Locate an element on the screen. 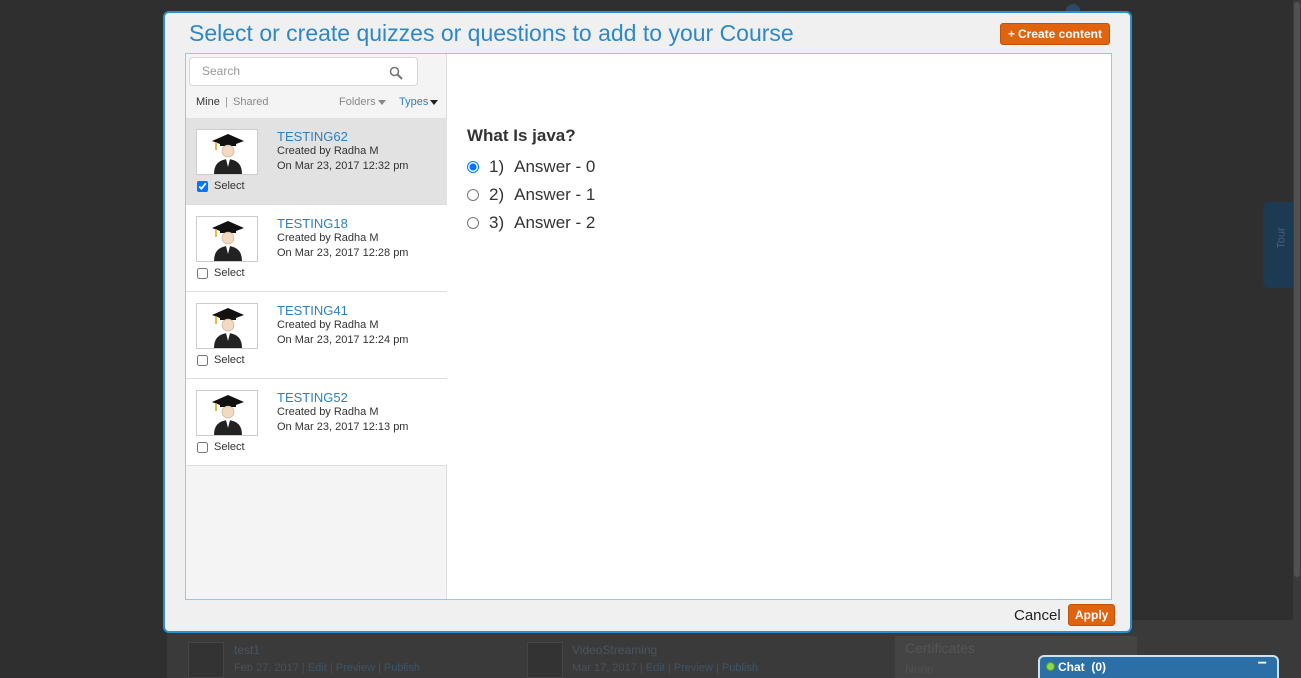 The image size is (1301, 678). folders-label: Folders is located at coordinates (357, 102).